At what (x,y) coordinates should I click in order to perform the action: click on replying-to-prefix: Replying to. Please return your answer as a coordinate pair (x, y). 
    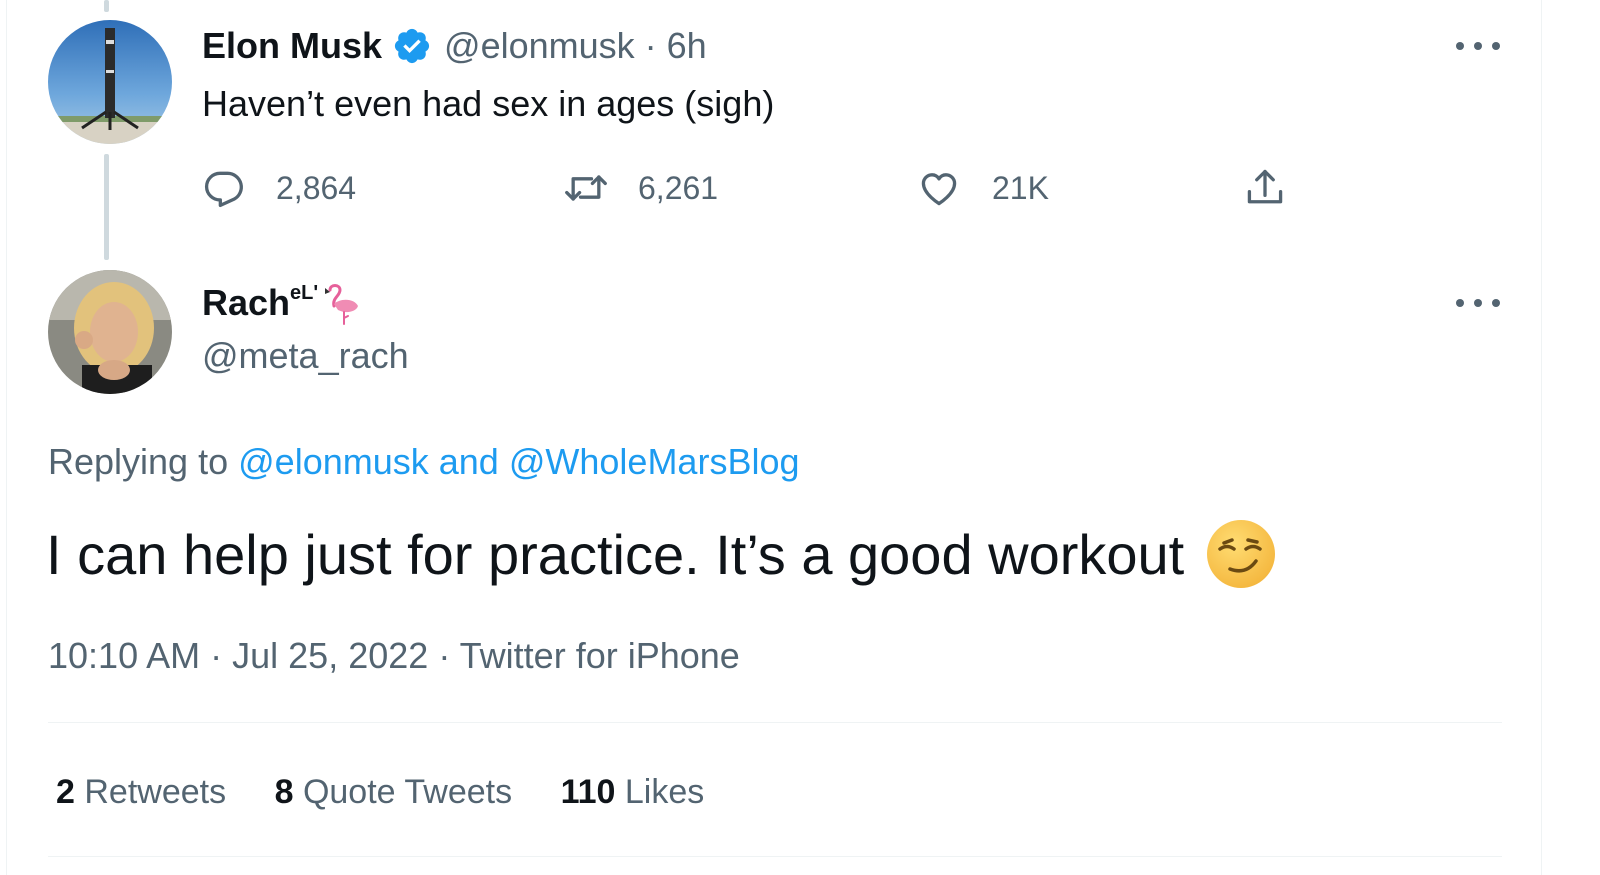
    Looking at the image, I should click on (138, 461).